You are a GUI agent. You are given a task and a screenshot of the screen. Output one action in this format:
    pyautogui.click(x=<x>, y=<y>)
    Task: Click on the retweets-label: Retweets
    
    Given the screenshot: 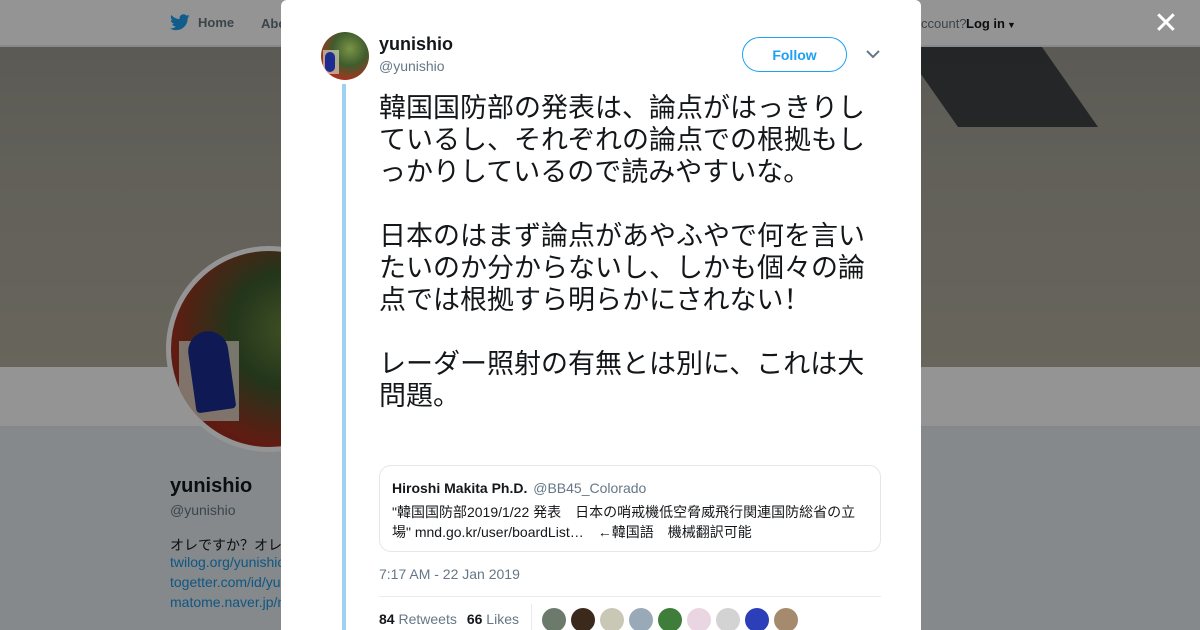 What is the action you would take?
    pyautogui.click(x=427, y=619)
    